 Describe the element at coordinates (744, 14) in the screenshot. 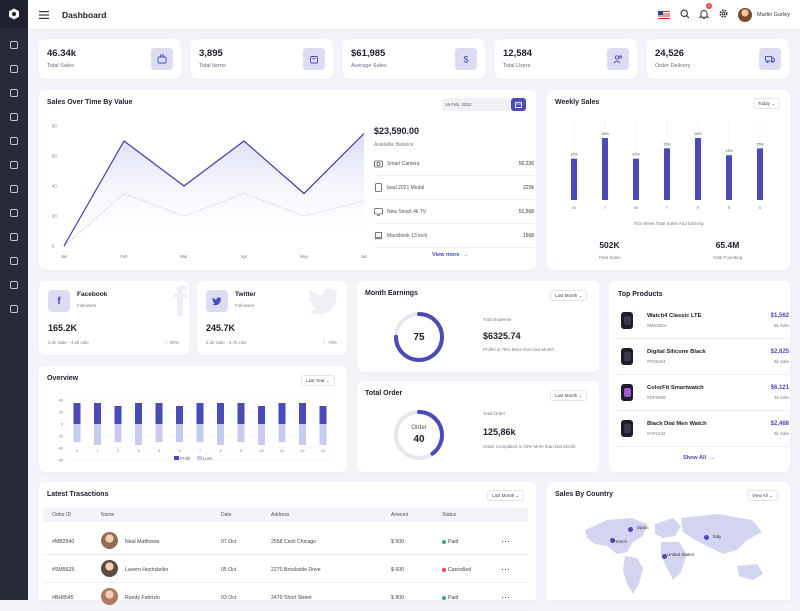

I see `user-avatar` at that location.